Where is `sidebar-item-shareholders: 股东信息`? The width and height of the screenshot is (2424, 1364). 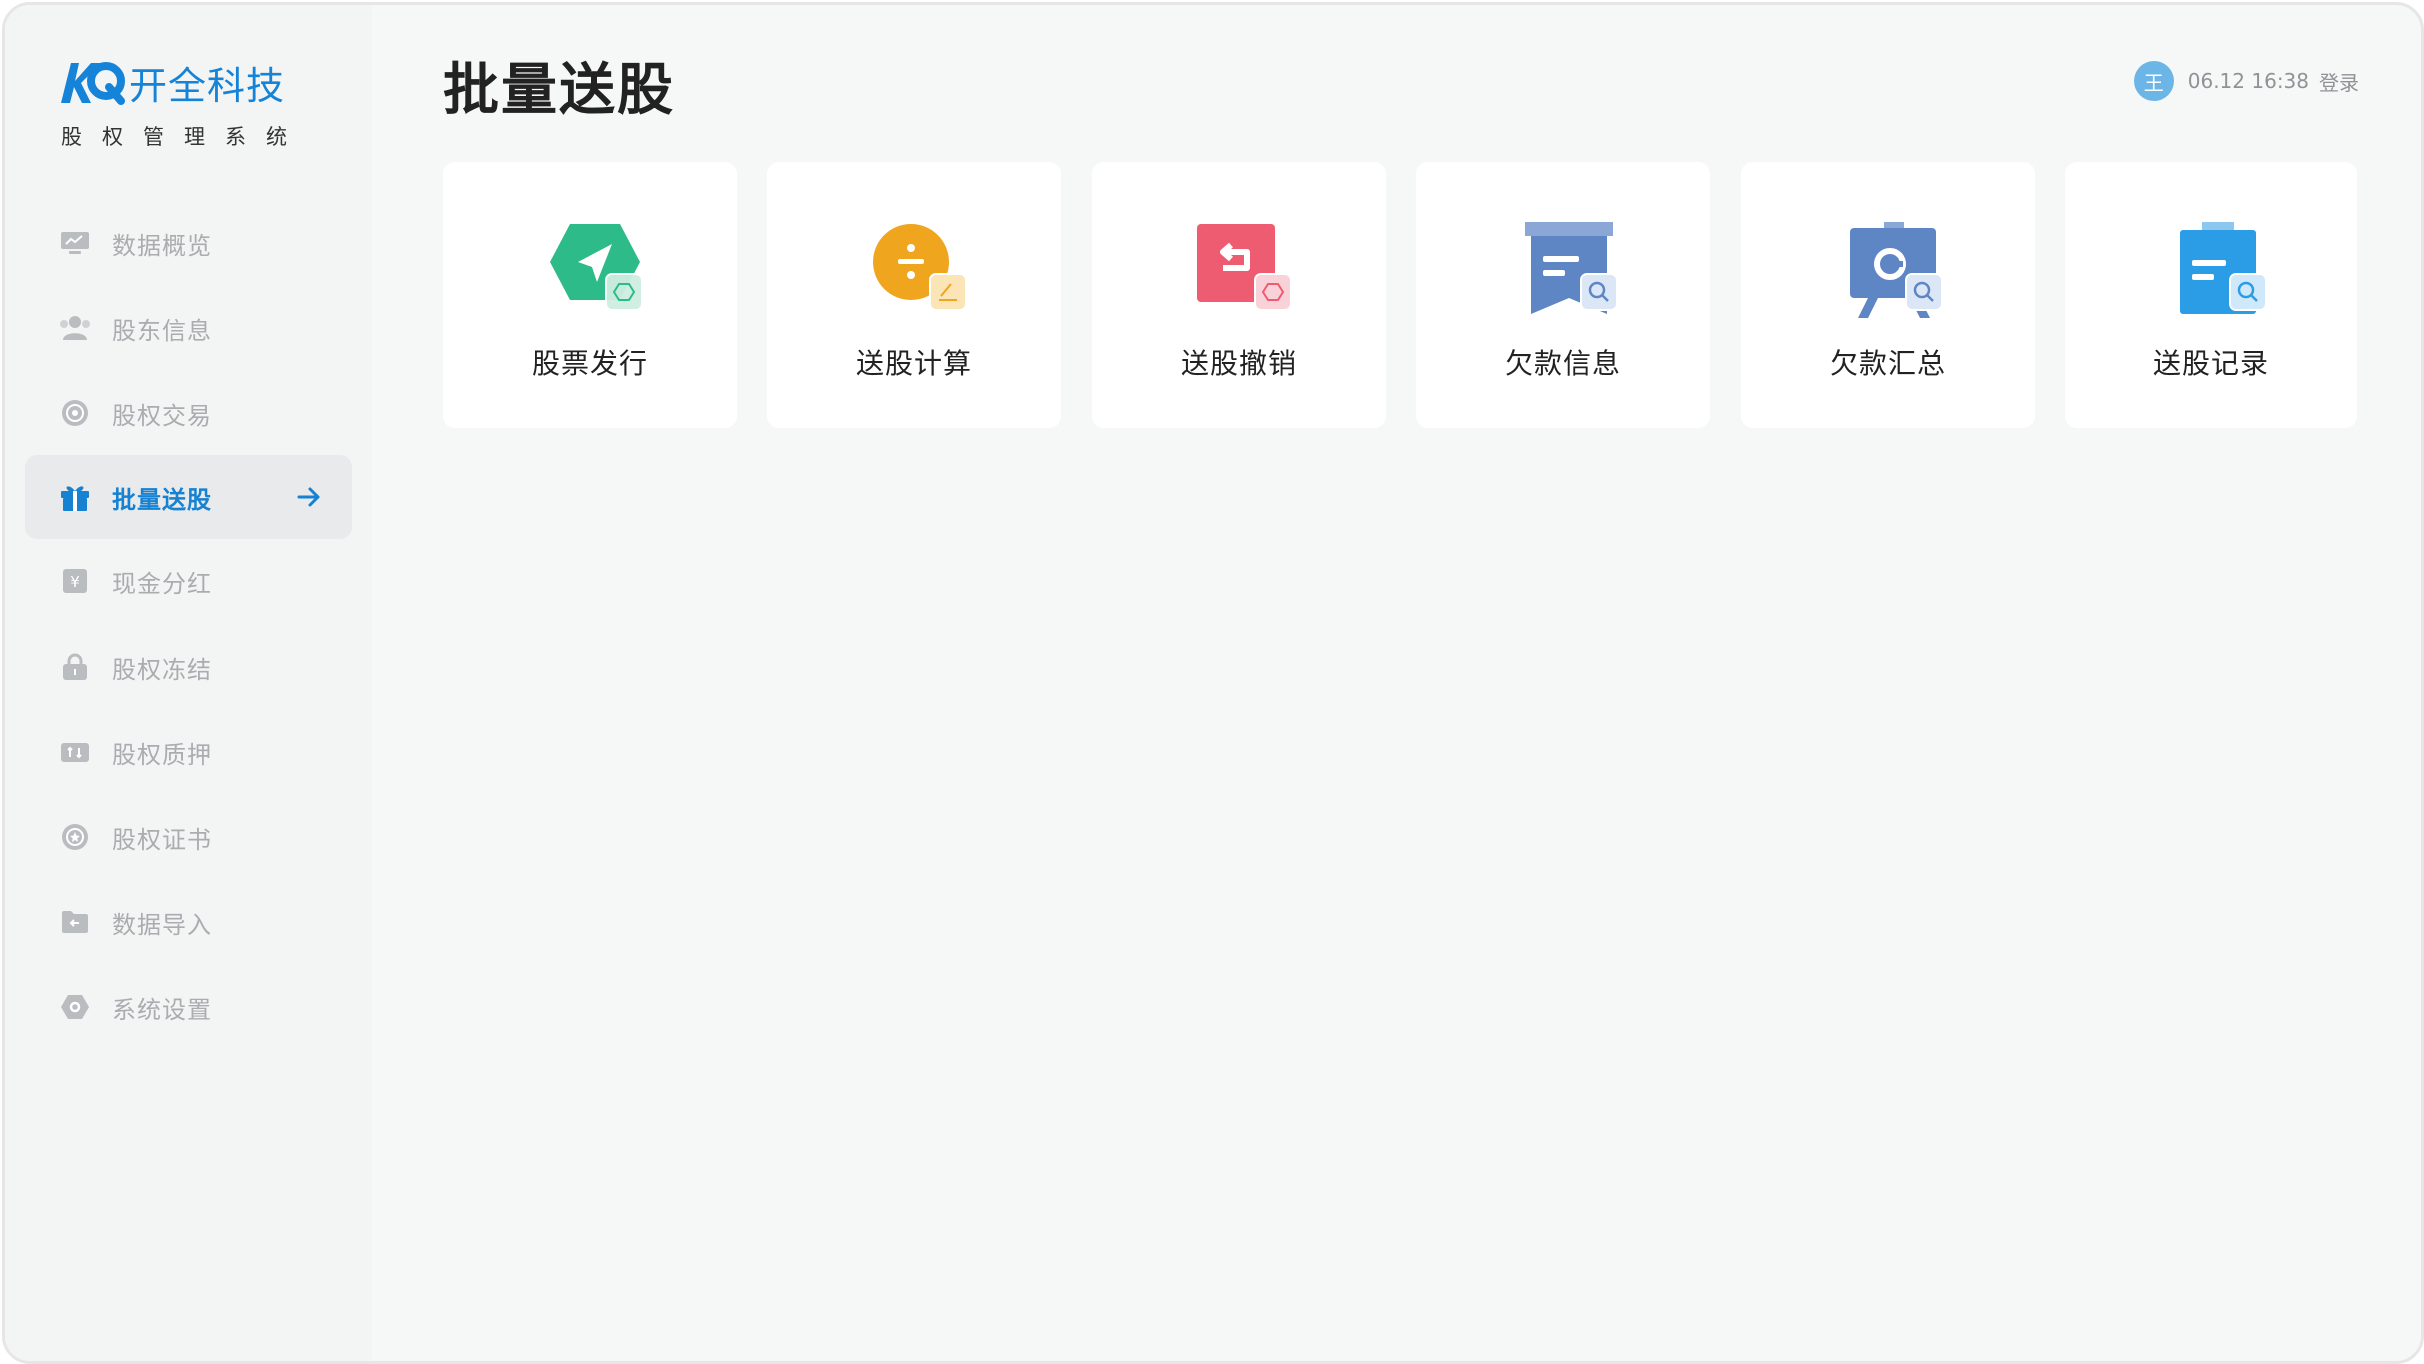
sidebar-item-shareholders: 股东信息 is located at coordinates (188, 328).